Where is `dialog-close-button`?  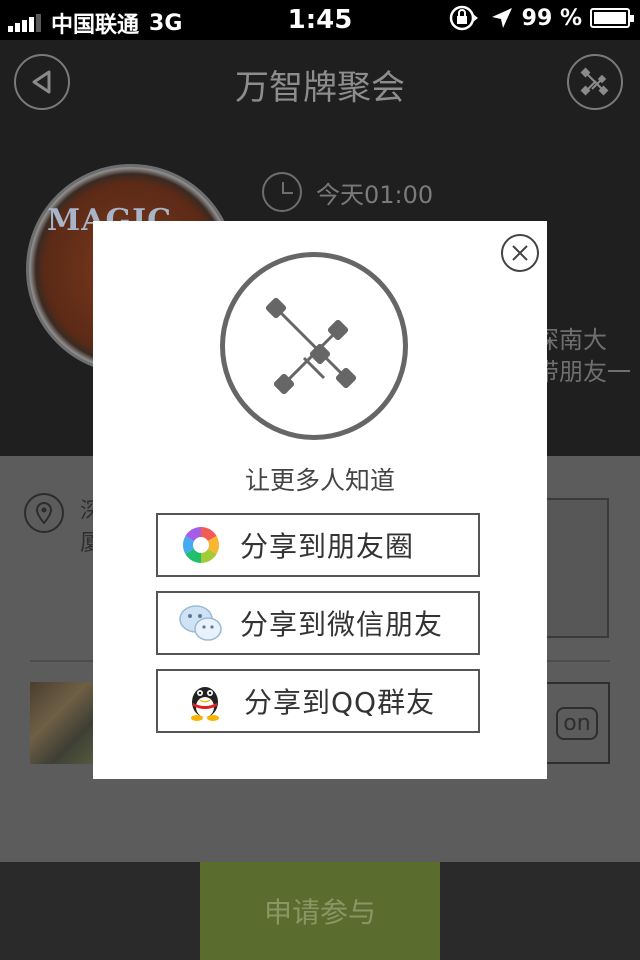
dialog-close-button is located at coordinates (520, 253).